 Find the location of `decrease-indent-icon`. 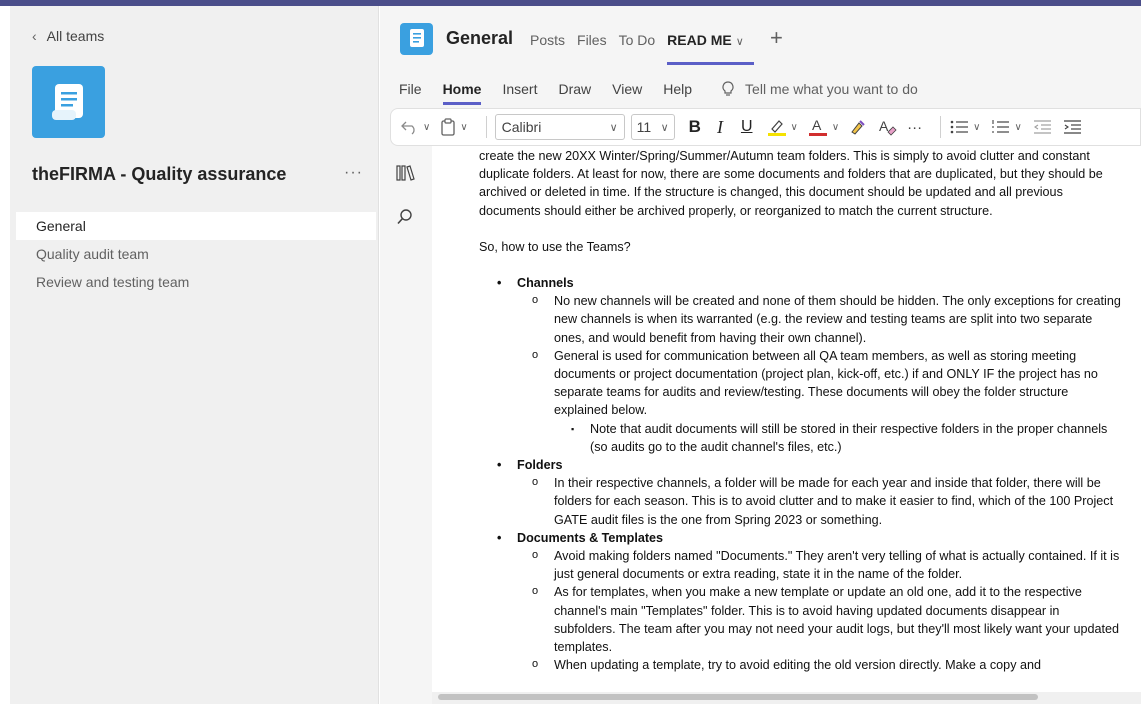

decrease-indent-icon is located at coordinates (1042, 127).